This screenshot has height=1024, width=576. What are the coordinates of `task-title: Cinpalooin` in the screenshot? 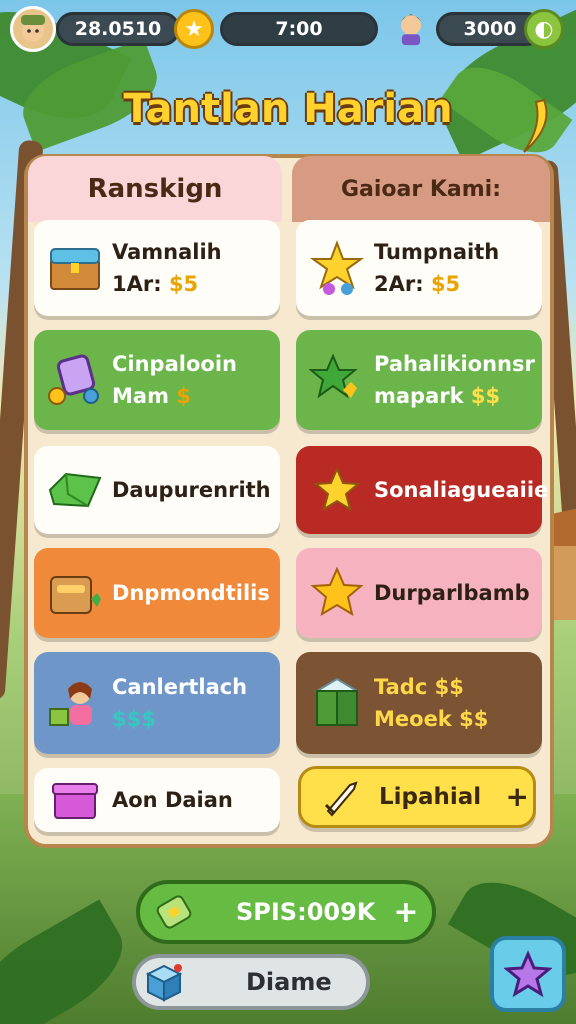 It's located at (174, 364).